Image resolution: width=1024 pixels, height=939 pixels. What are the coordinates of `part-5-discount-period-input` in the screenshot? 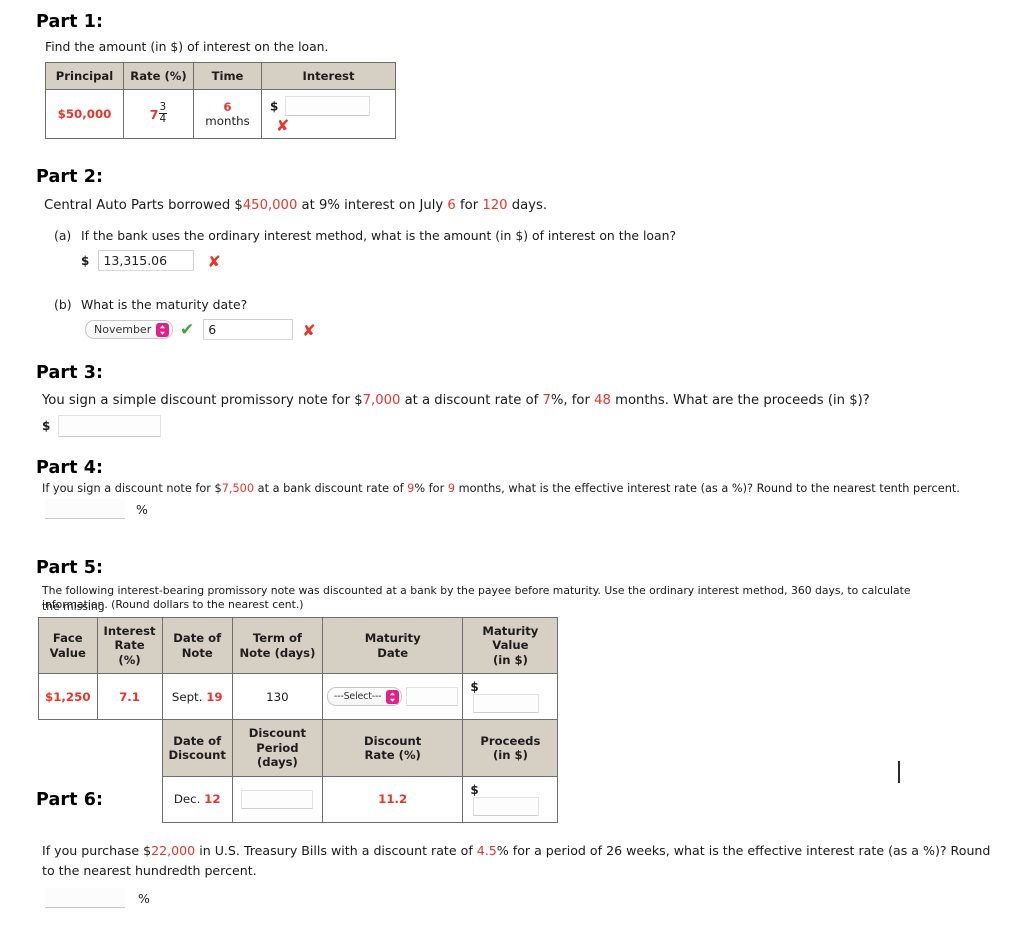 It's located at (277, 799).